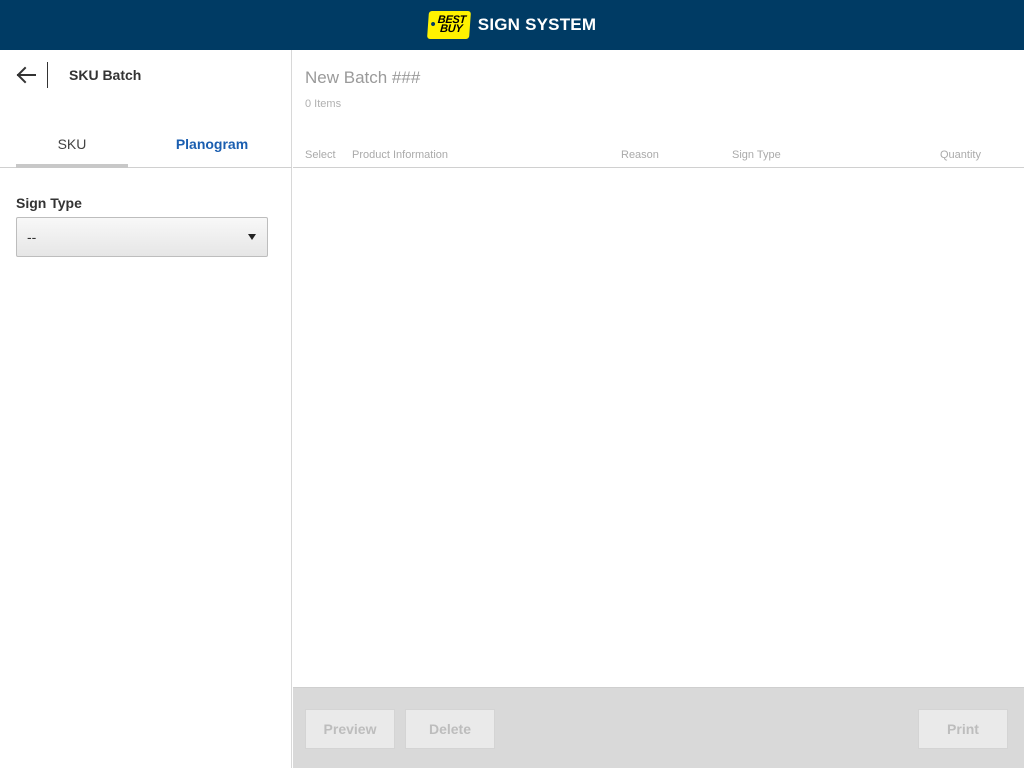  I want to click on brand: BEST BUY SIGN SYSTEM, so click(511, 25).